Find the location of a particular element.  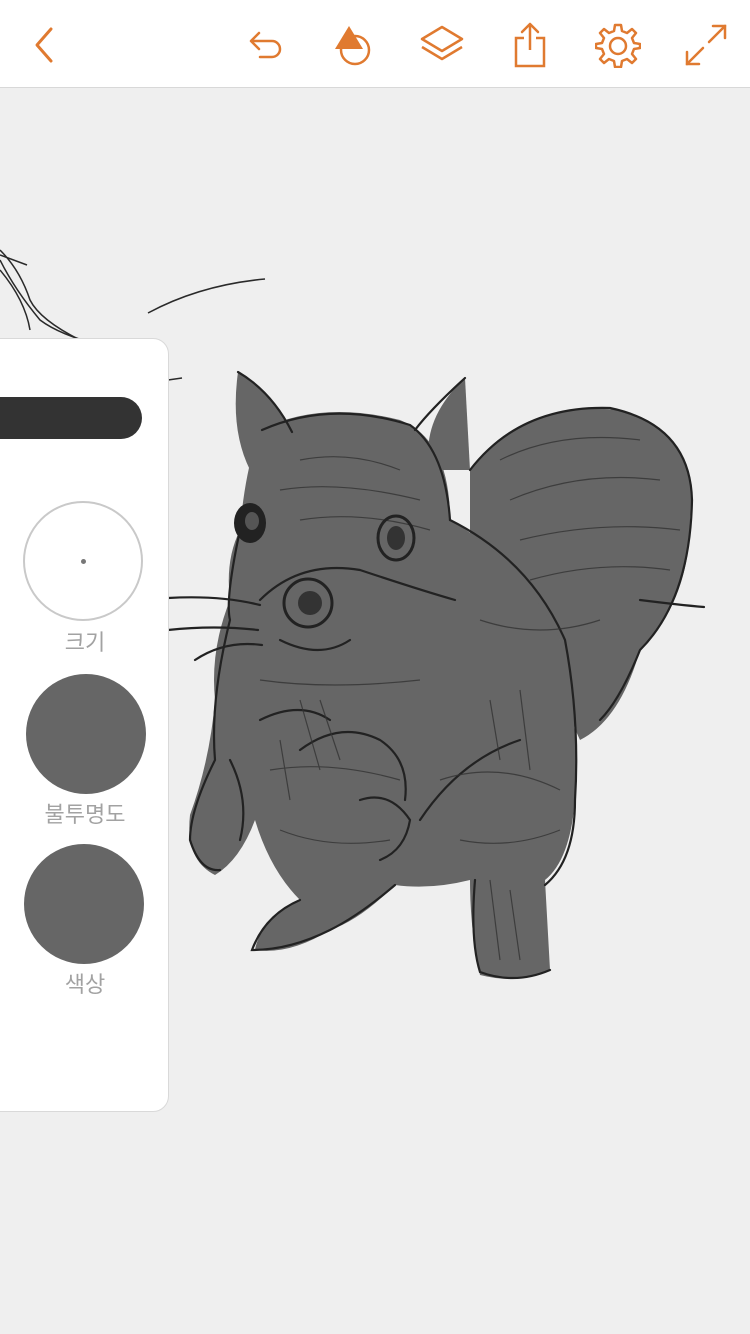

settings-button is located at coordinates (618, 45).